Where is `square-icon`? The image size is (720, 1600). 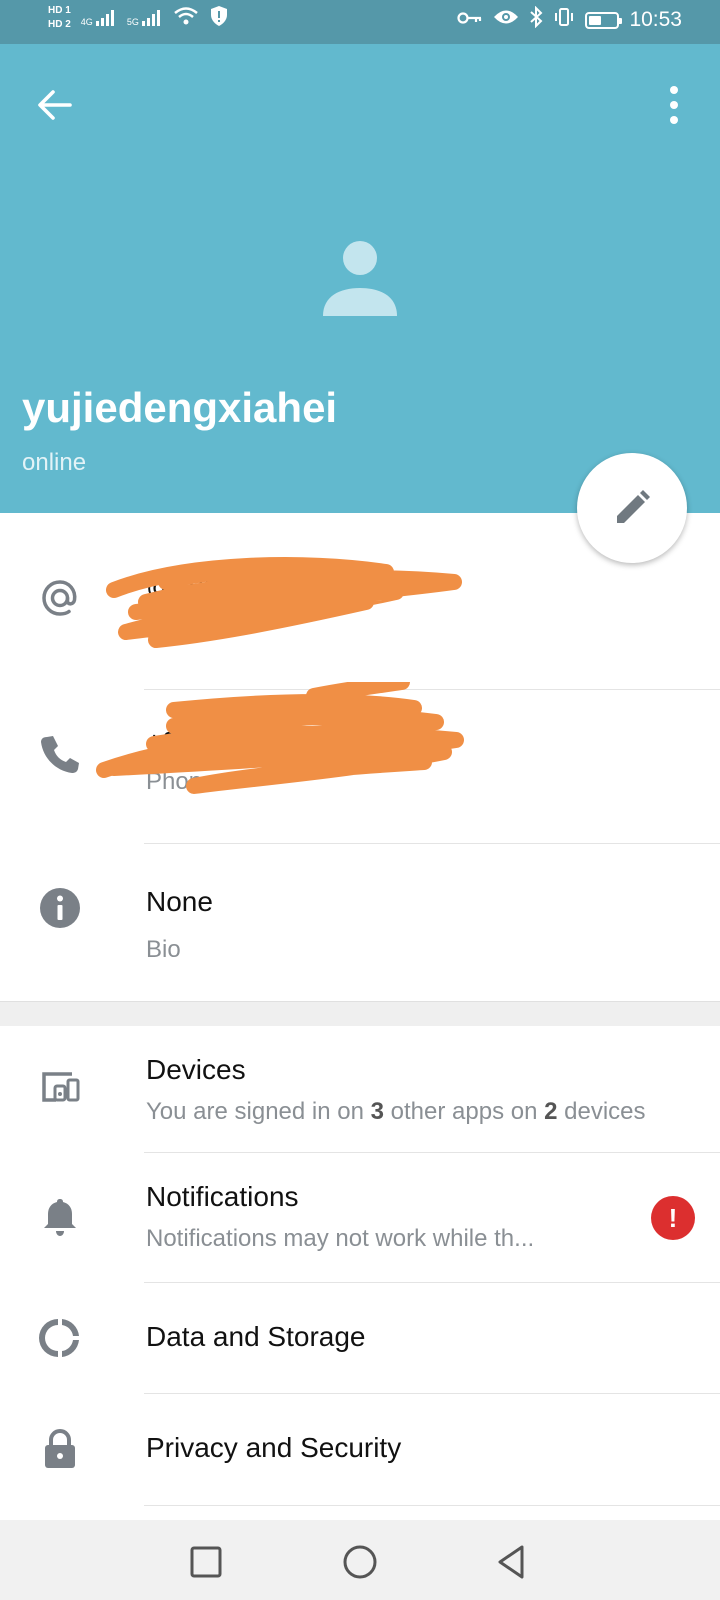 square-icon is located at coordinates (206, 1562).